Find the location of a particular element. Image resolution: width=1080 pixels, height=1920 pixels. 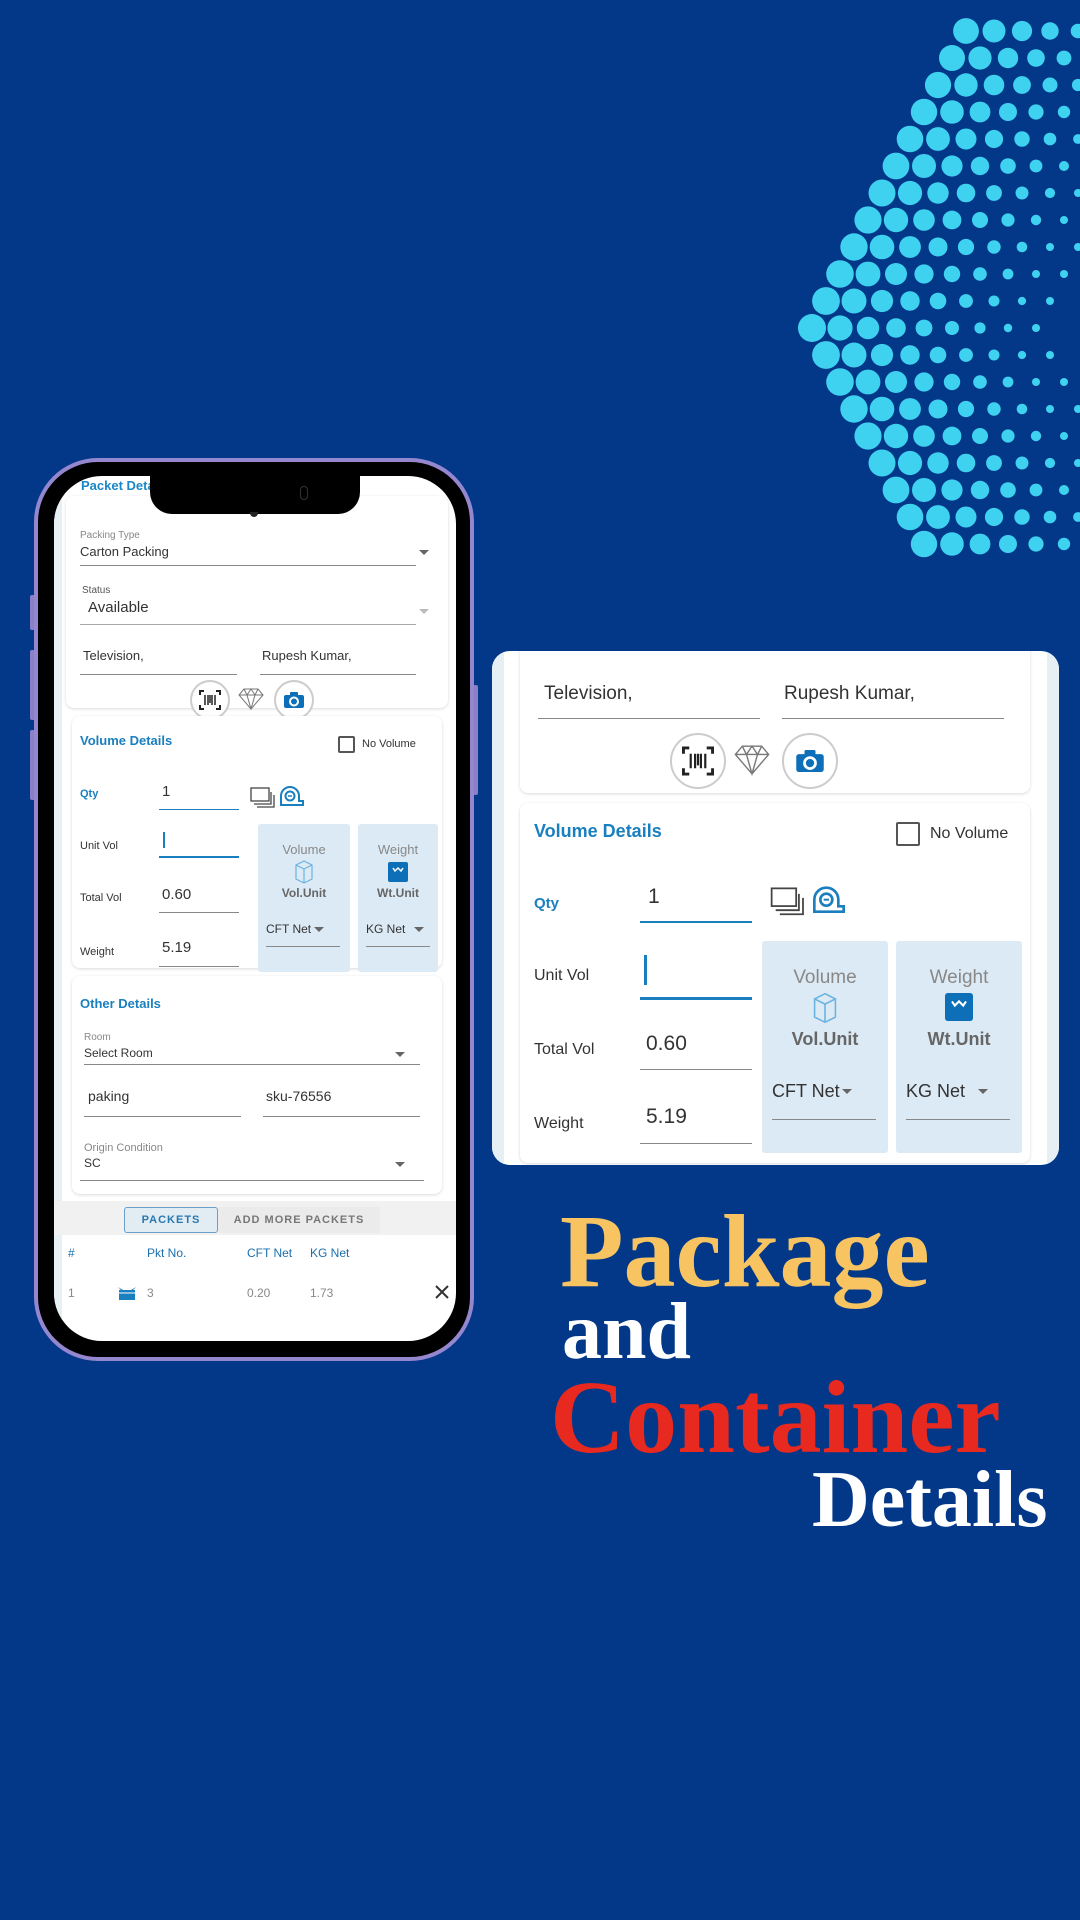

text-cursor is located at coordinates (164, 840).